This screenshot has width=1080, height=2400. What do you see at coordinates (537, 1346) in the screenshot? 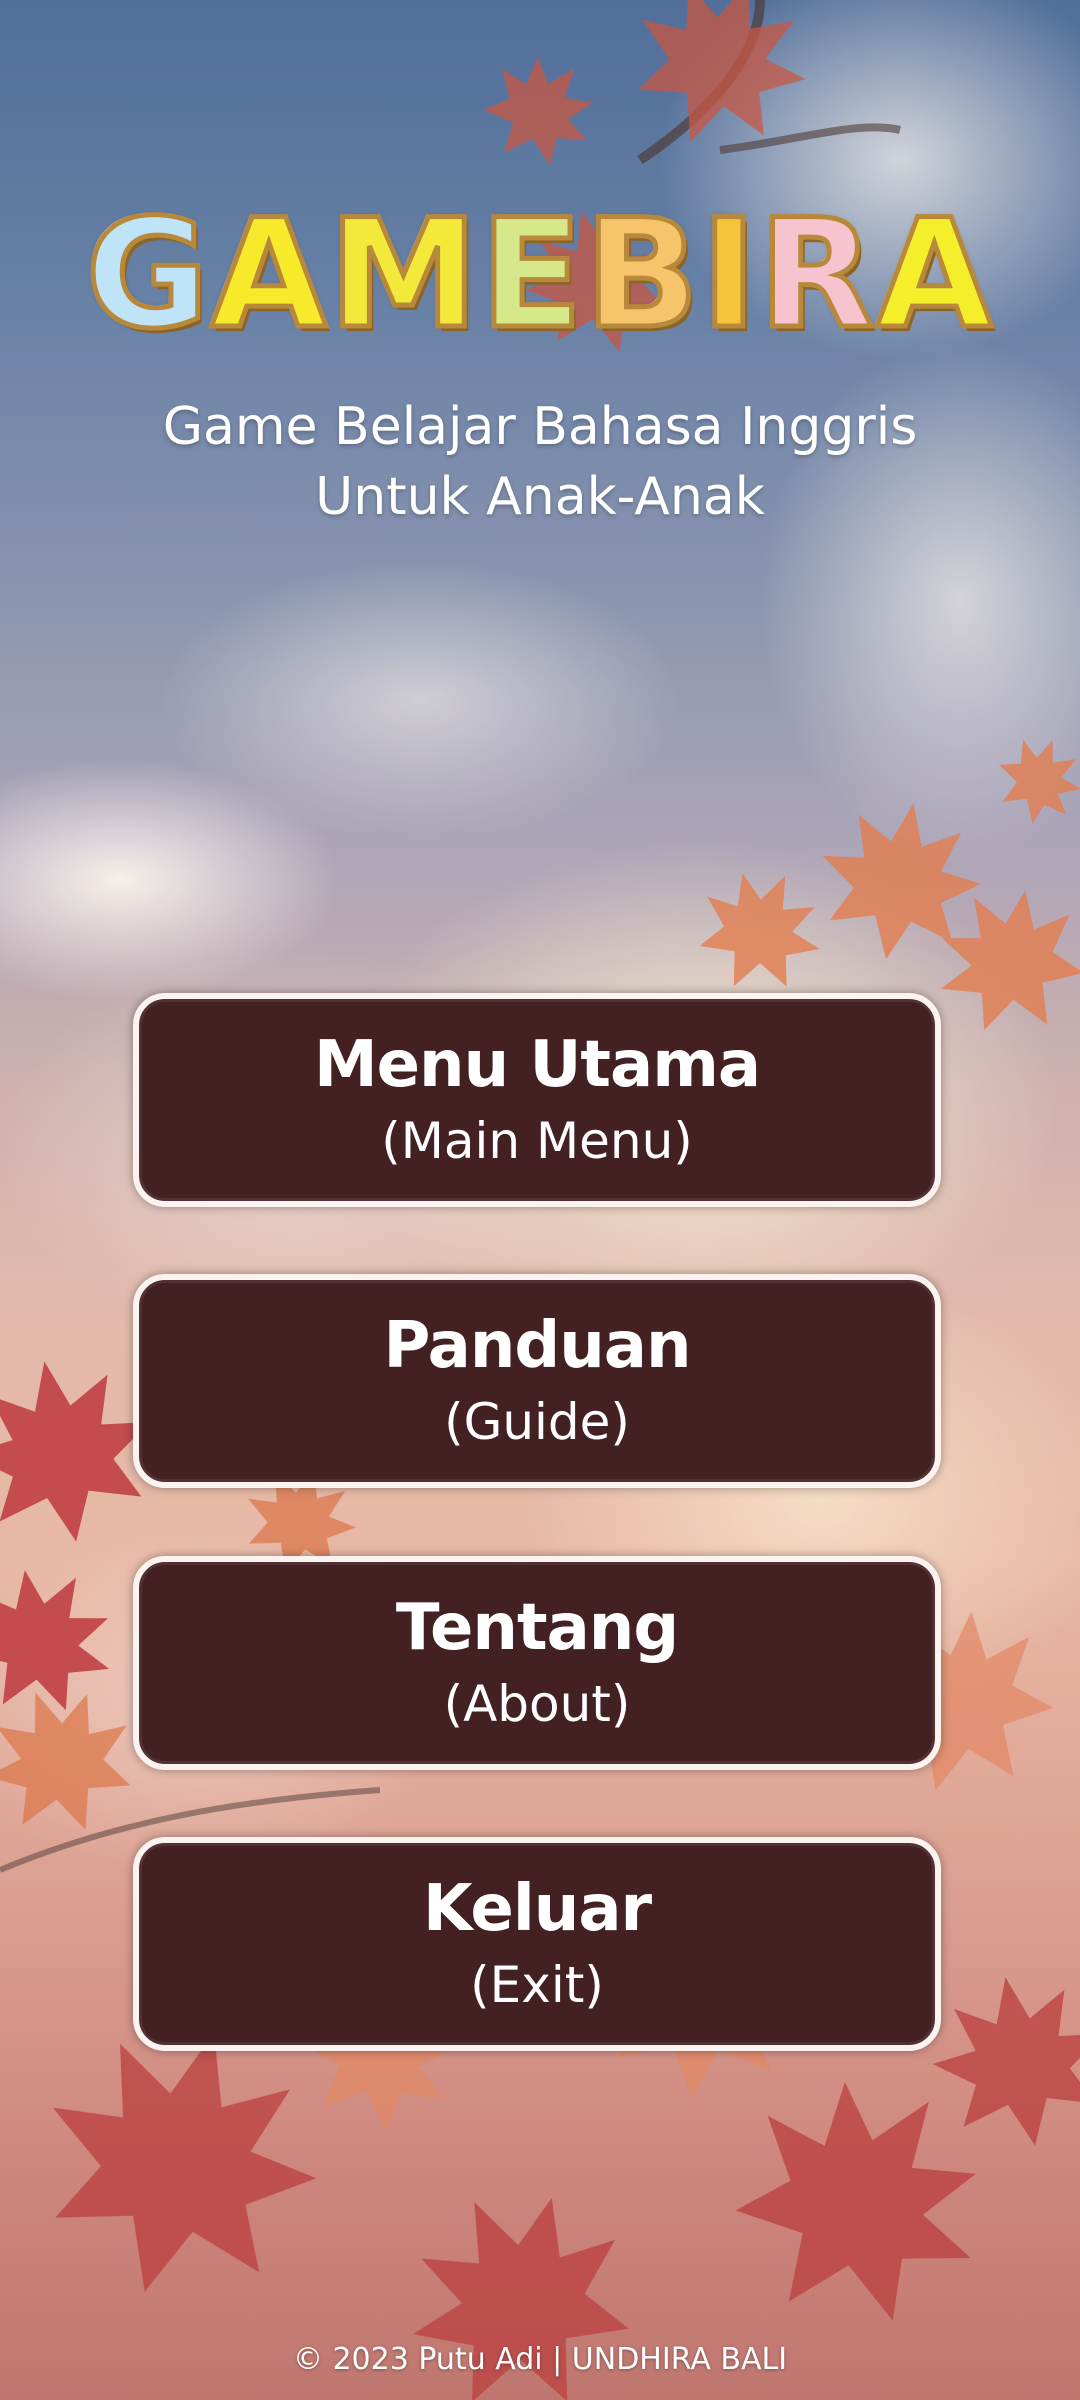
I see `button-label: Panduan` at bounding box center [537, 1346].